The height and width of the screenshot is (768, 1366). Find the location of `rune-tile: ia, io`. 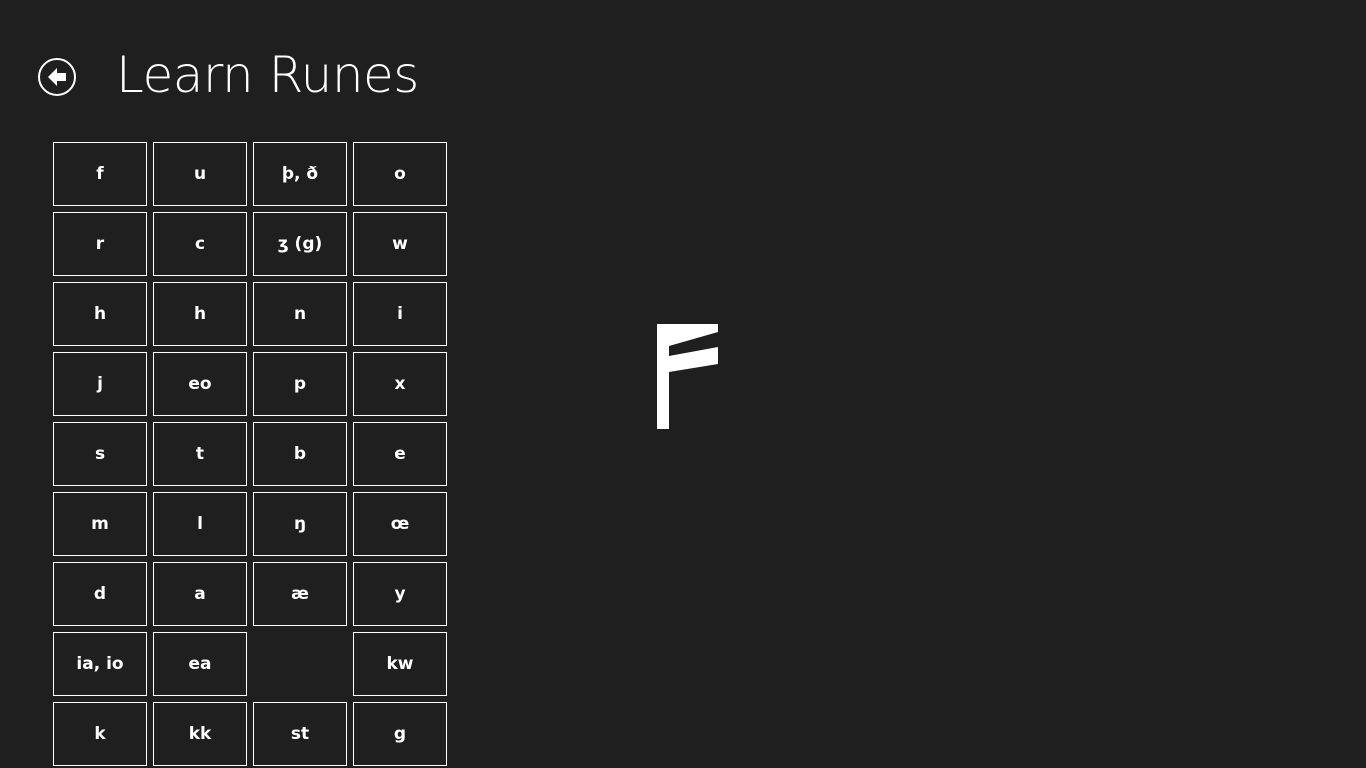

rune-tile: ia, io is located at coordinates (100, 664).